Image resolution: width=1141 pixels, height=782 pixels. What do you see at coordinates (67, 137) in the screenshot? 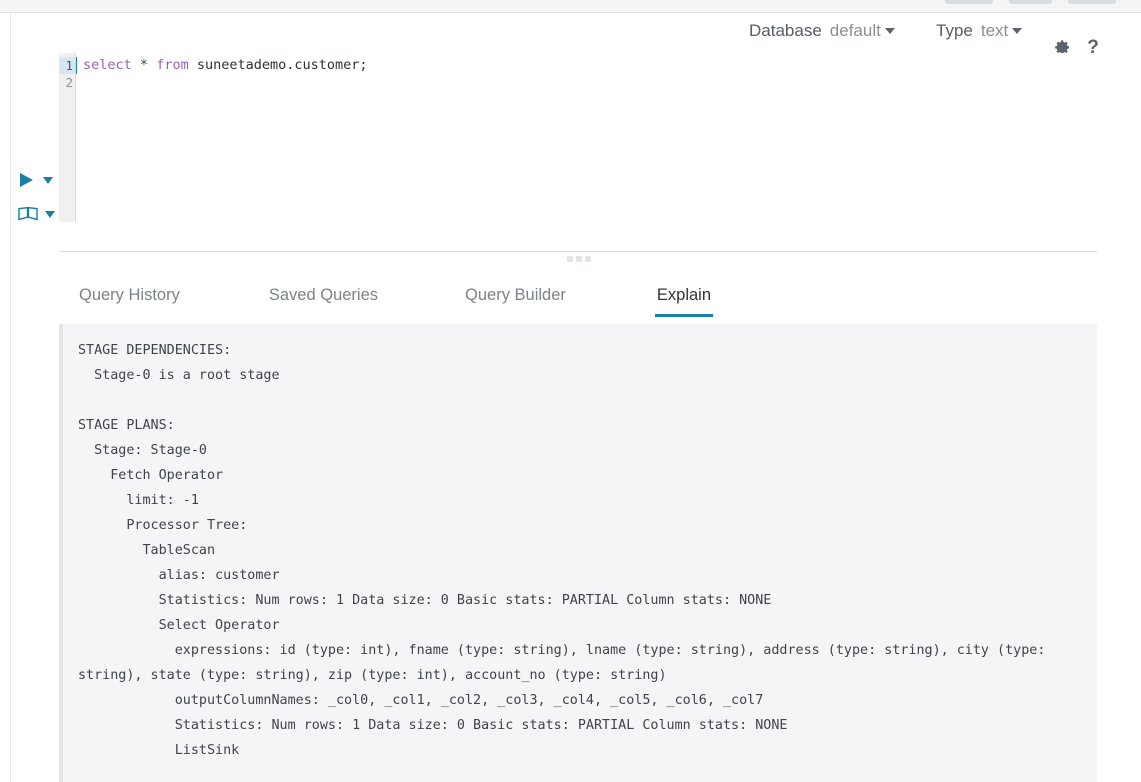
I see `editor-gutter: 1 2` at bounding box center [67, 137].